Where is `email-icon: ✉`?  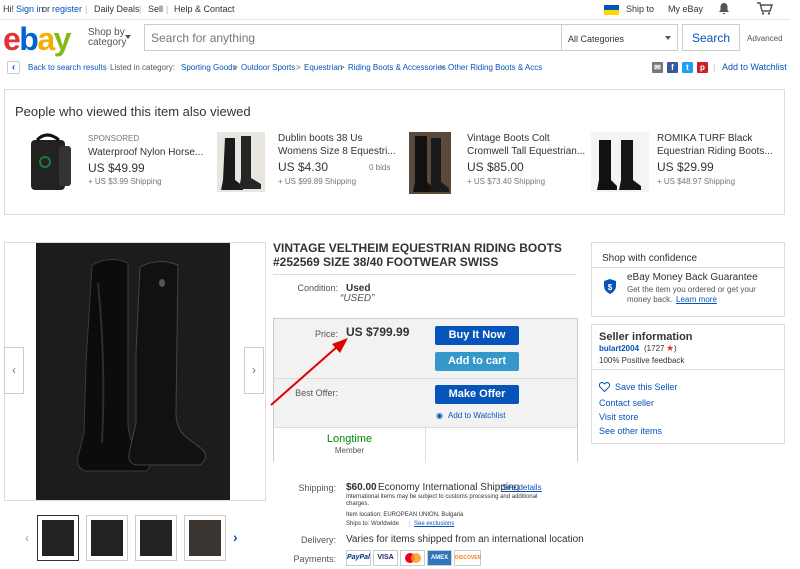 email-icon: ✉ is located at coordinates (657, 67).